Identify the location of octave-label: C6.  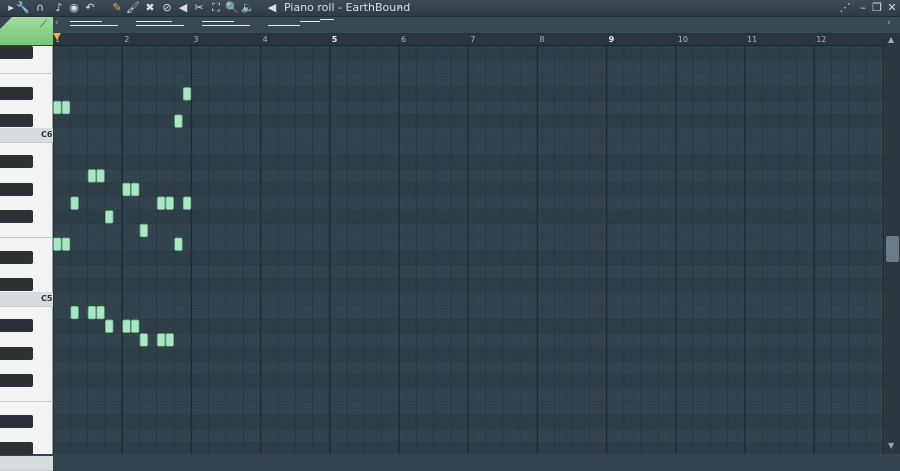
(47, 135).